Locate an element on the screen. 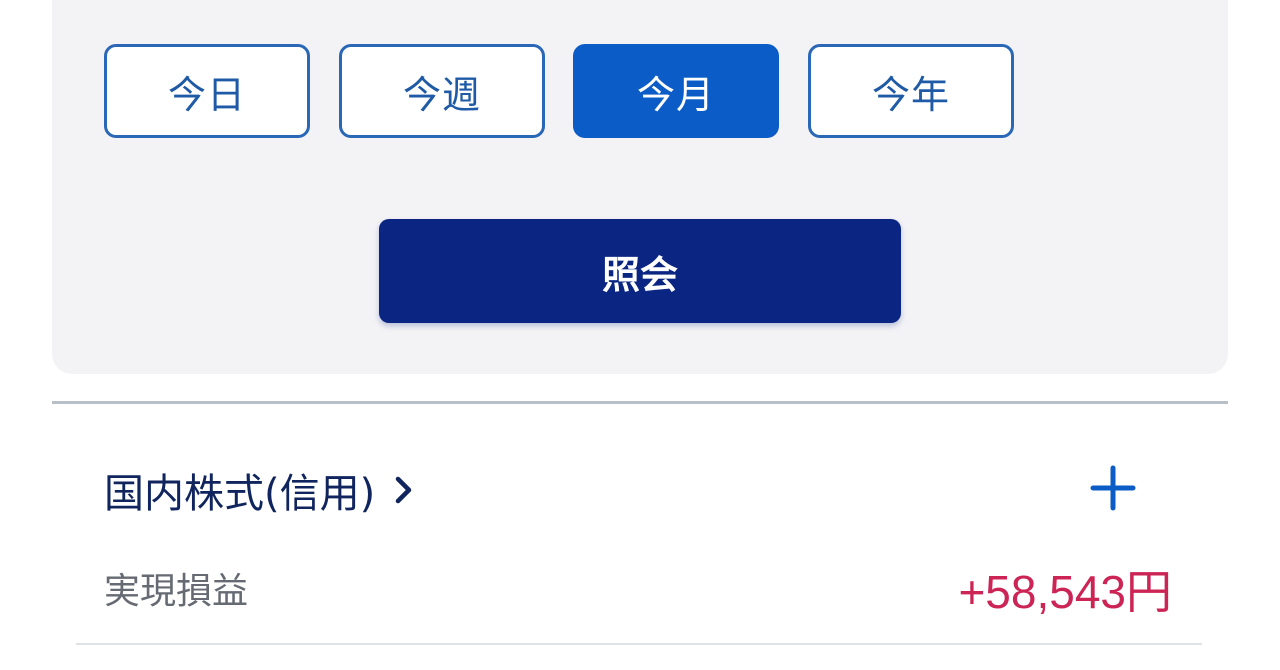  section-header-link: 国内株式(信用) is located at coordinates (259, 490).